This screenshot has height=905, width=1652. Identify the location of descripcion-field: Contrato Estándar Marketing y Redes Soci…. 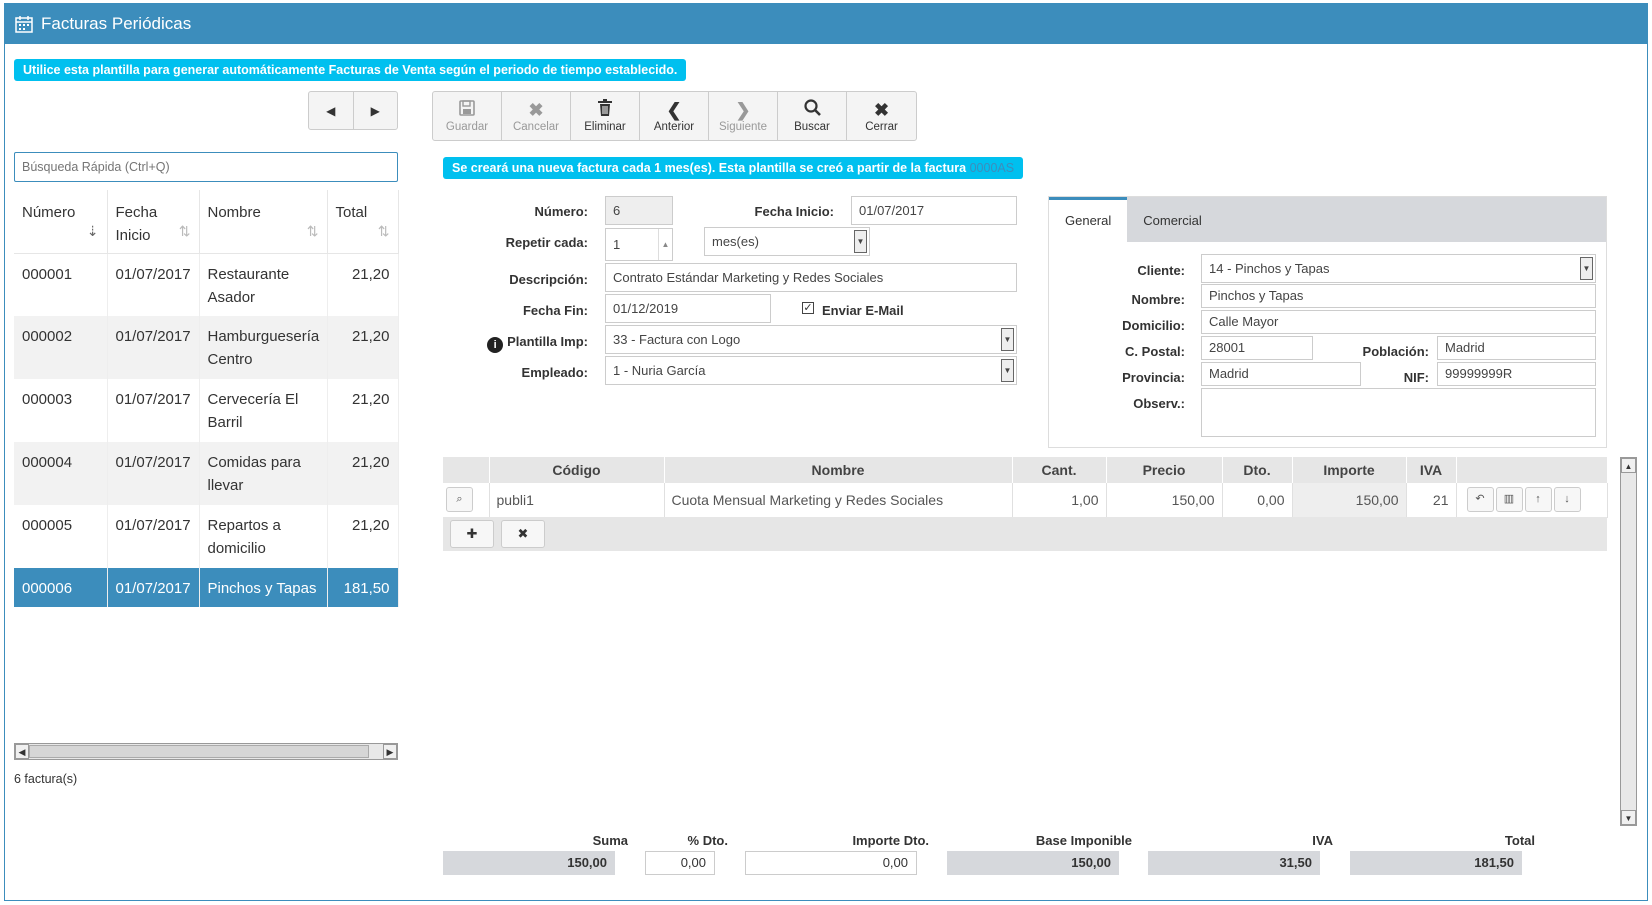
(811, 277).